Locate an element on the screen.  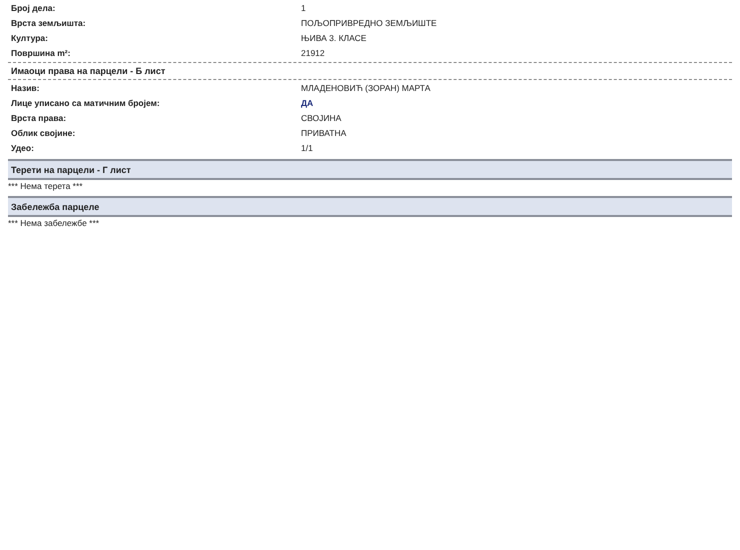
field-value: МЛАДЕНОВИЋ (ЗОРАН) МАРТА is located at coordinates (365, 87).